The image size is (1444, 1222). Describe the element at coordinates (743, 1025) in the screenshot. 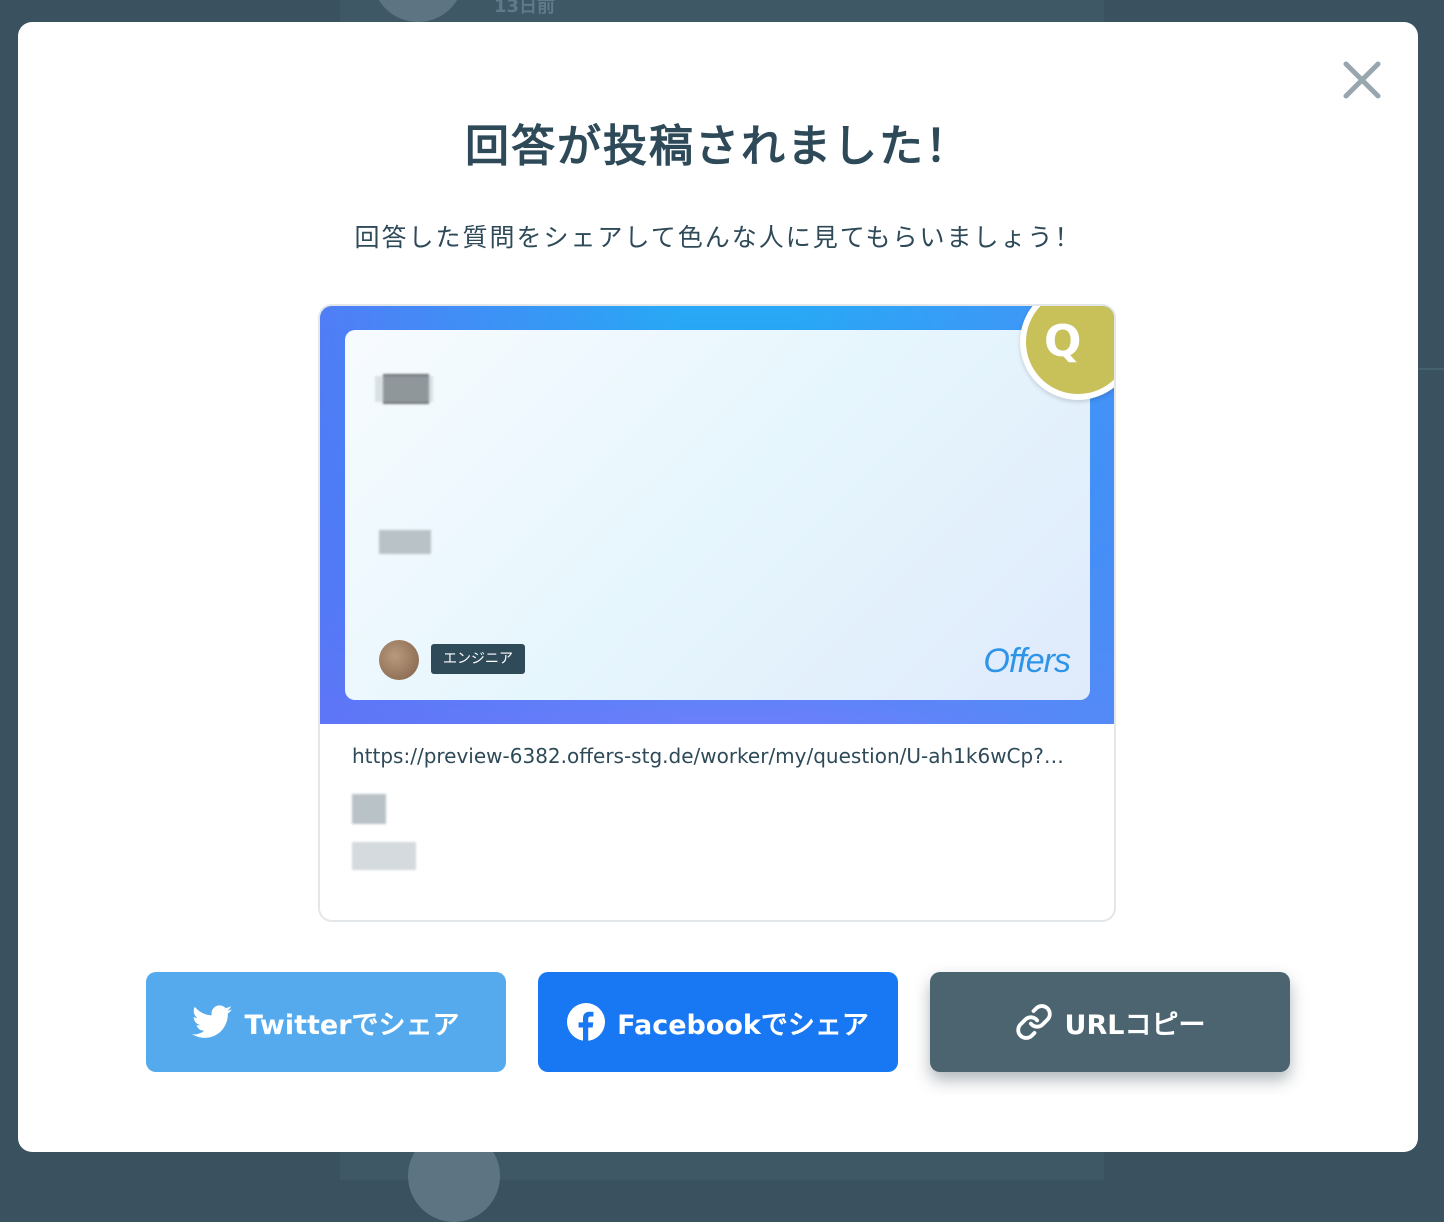

I see `facebook-share-label: Facebookでシェア` at that location.